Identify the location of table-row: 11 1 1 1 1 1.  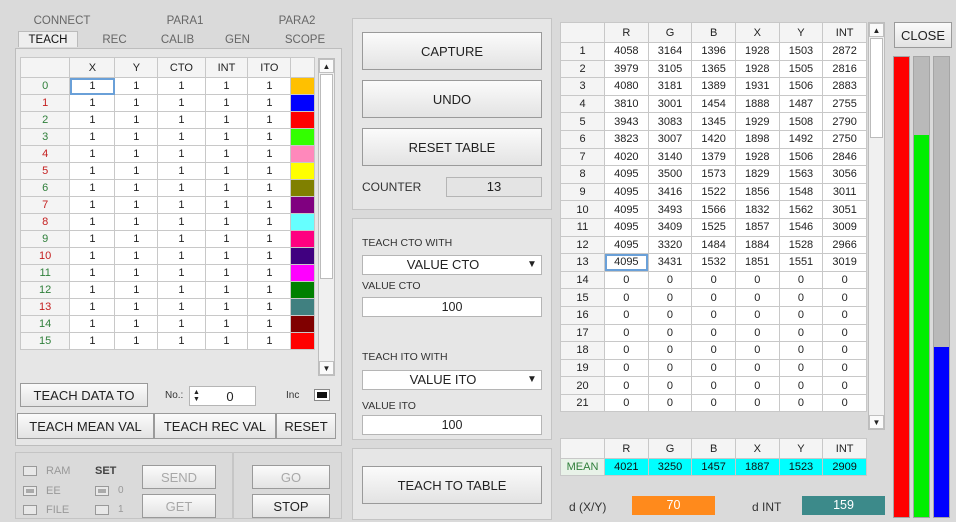
(167, 273).